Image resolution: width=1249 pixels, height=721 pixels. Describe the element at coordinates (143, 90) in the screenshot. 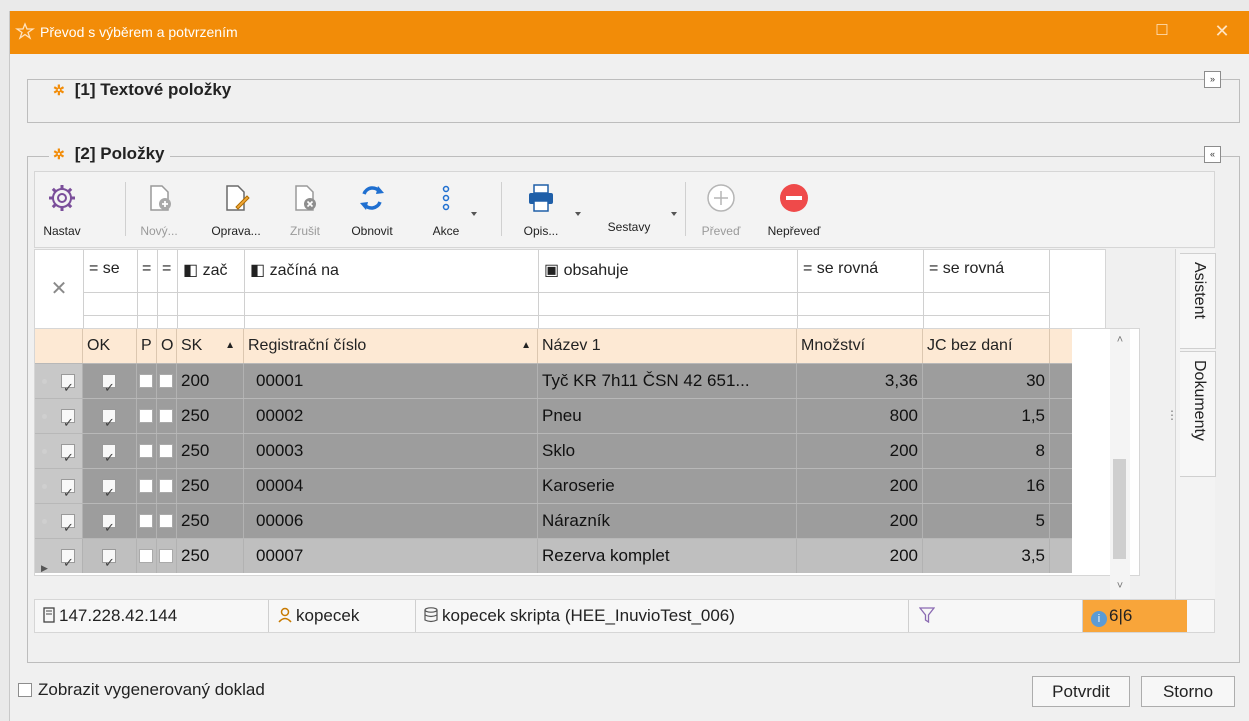

I see `section-text-items-title: ✲ [1] Textové položky` at that location.